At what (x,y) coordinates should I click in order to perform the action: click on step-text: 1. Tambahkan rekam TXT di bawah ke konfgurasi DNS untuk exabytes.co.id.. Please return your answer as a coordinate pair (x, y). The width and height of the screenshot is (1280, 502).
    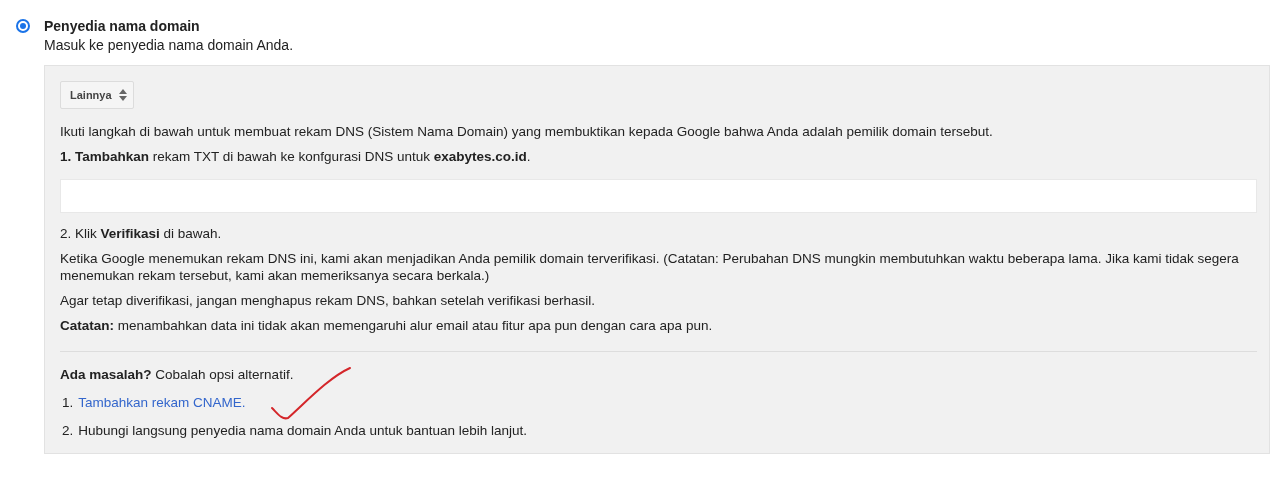
    Looking at the image, I should click on (296, 156).